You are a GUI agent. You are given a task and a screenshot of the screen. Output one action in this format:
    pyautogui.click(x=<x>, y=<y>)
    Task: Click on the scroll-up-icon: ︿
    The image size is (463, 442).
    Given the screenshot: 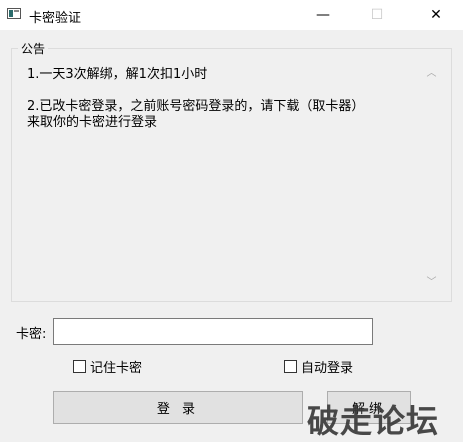 What is the action you would take?
    pyautogui.click(x=431, y=71)
    